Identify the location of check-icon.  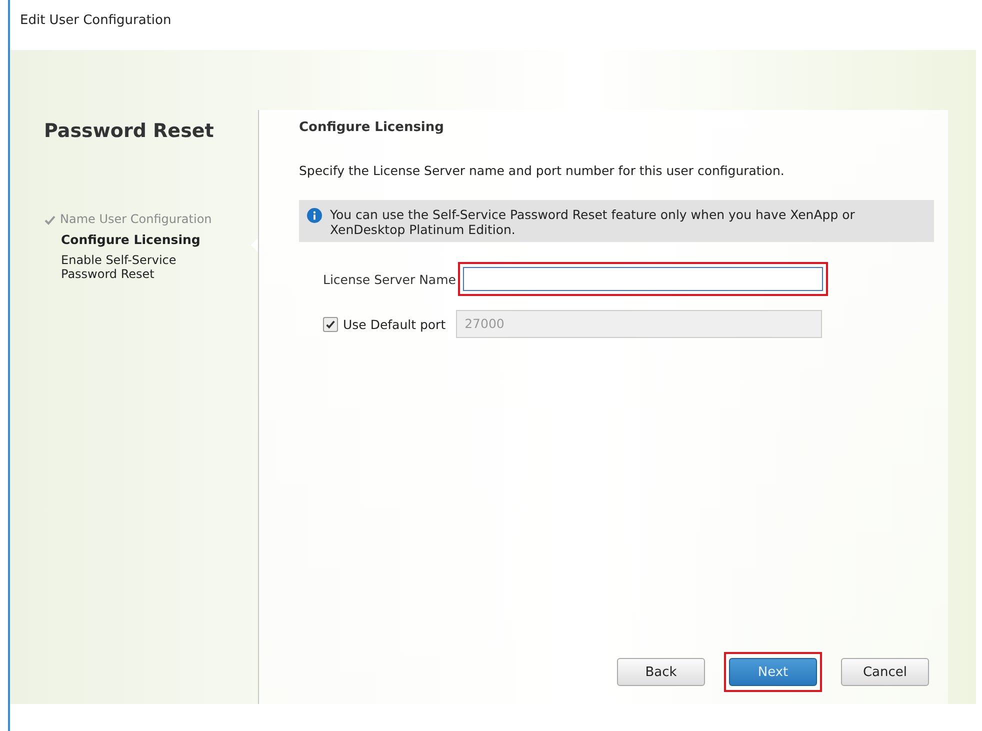
(50, 220).